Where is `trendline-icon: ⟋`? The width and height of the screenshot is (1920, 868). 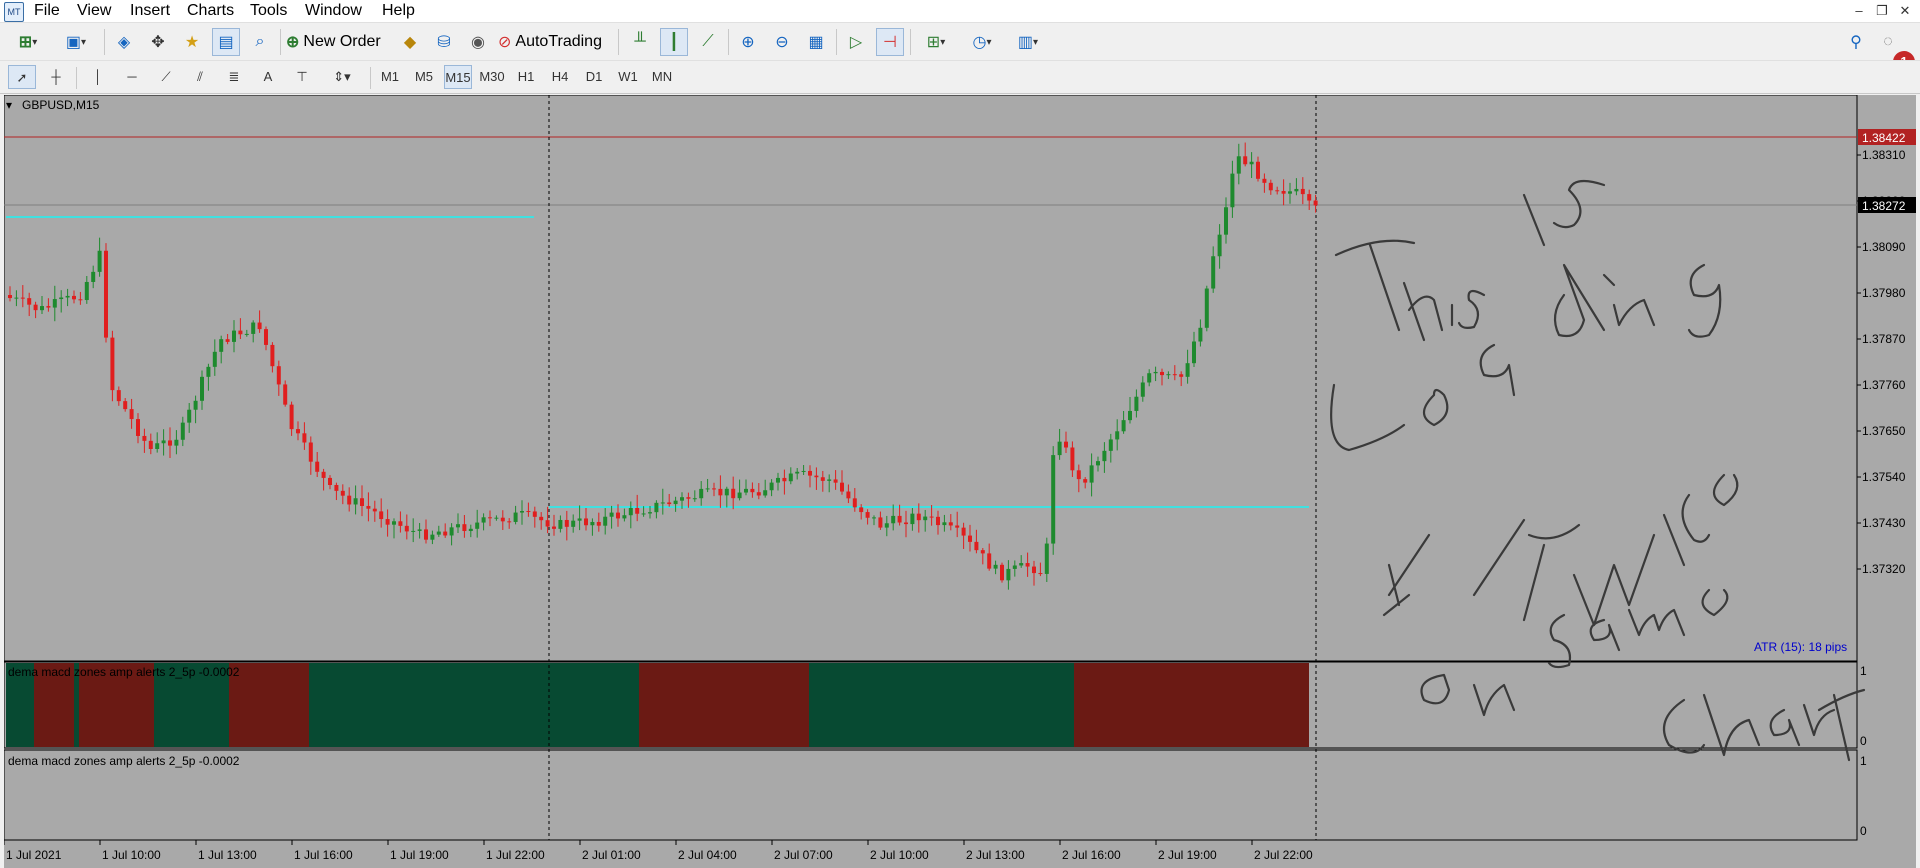 trendline-icon: ⟋ is located at coordinates (166, 77).